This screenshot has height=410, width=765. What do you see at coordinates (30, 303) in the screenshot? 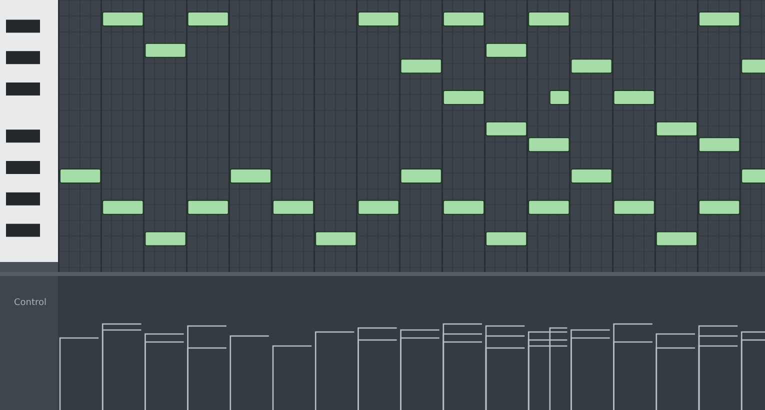
I see `controller-label: Control` at bounding box center [30, 303].